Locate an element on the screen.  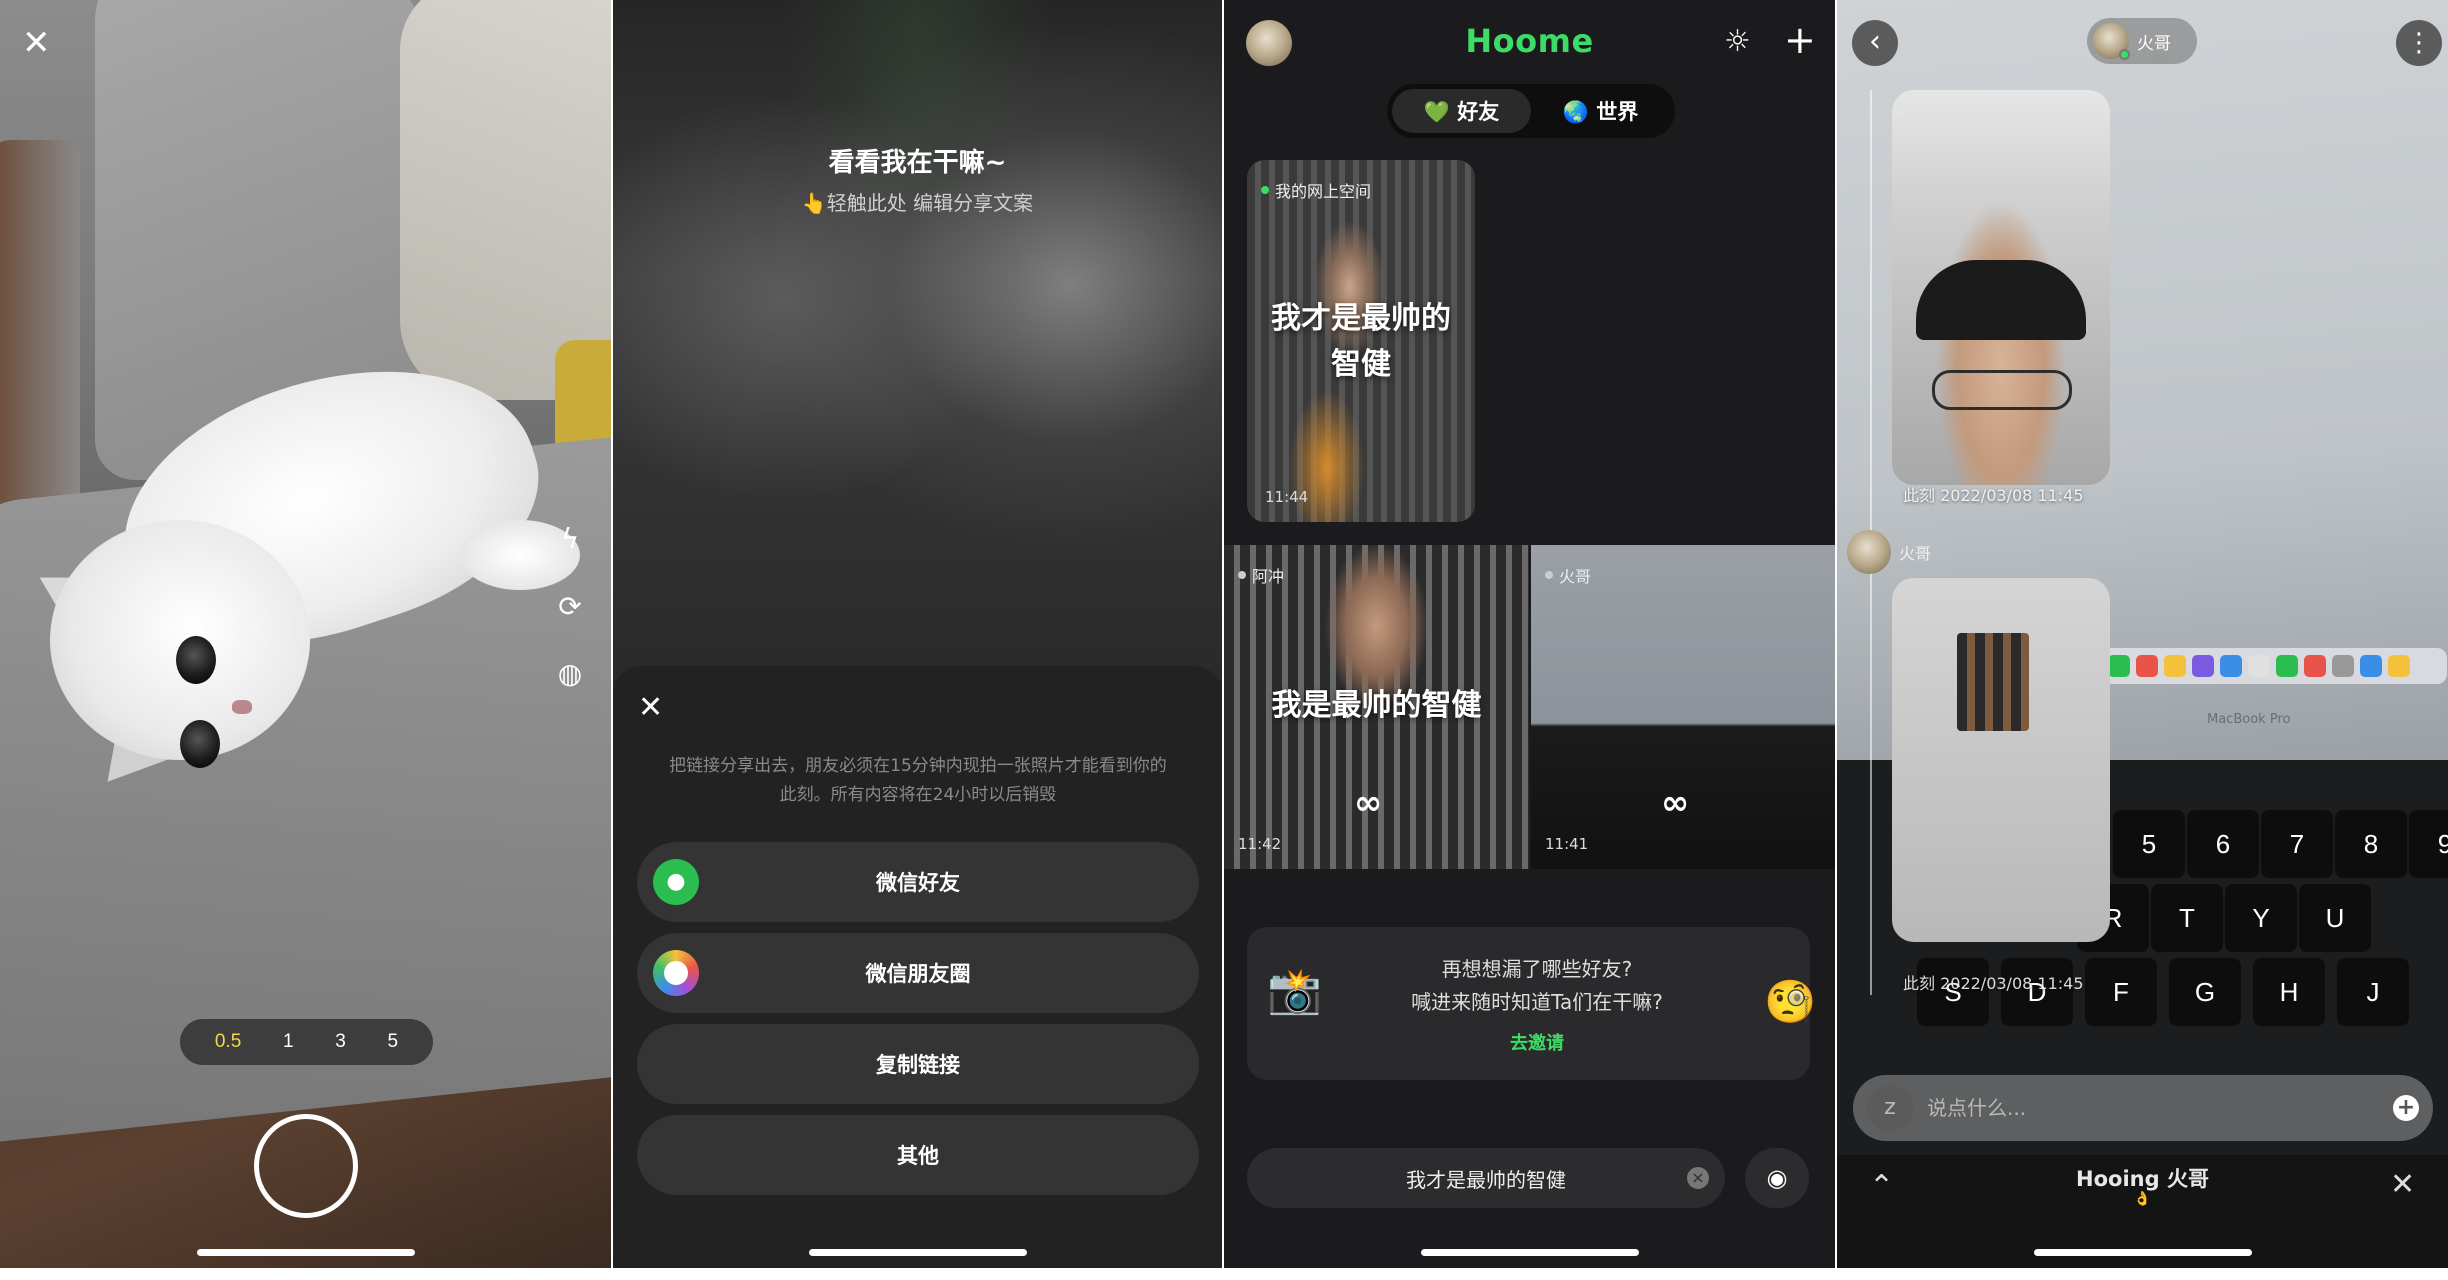
flip-camera-icon: ⟳ is located at coordinates (570, 607).